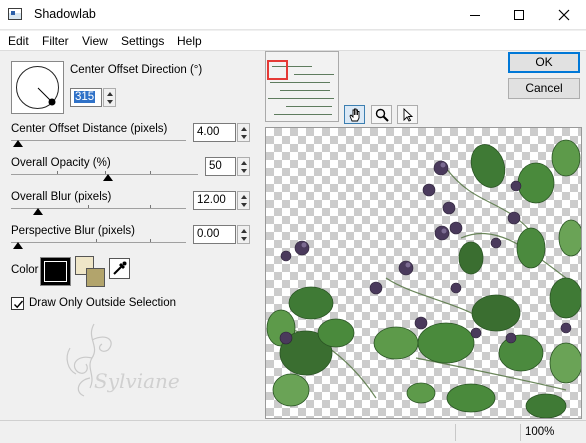 This screenshot has width=586, height=443. Describe the element at coordinates (544, 88) in the screenshot. I see `cancel-button: Cancel` at that location.